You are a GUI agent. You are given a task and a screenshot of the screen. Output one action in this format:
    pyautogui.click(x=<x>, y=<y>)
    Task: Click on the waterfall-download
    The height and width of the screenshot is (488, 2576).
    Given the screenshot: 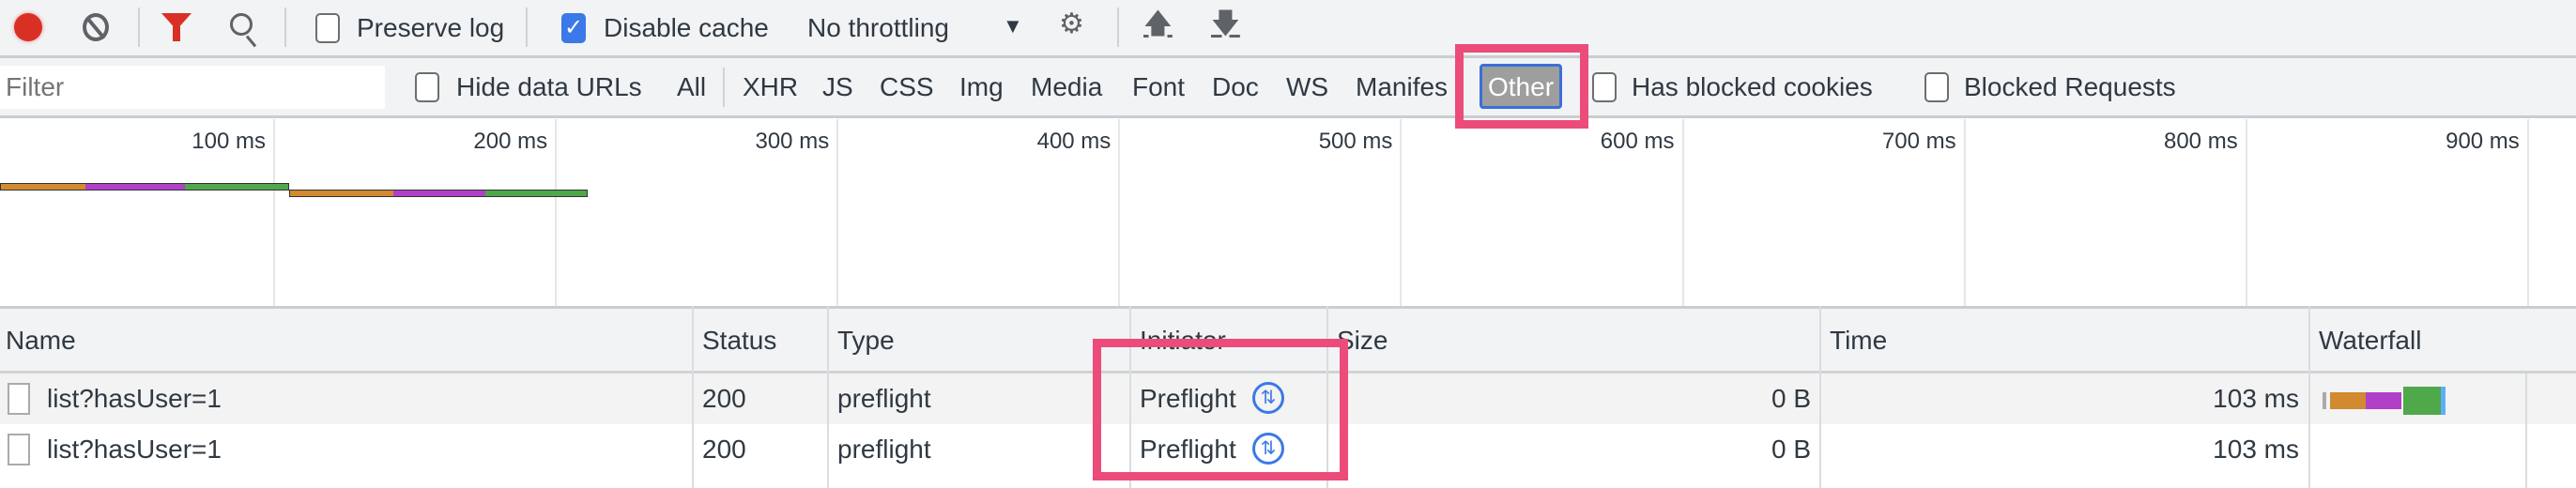 What is the action you would take?
    pyautogui.click(x=2443, y=401)
    